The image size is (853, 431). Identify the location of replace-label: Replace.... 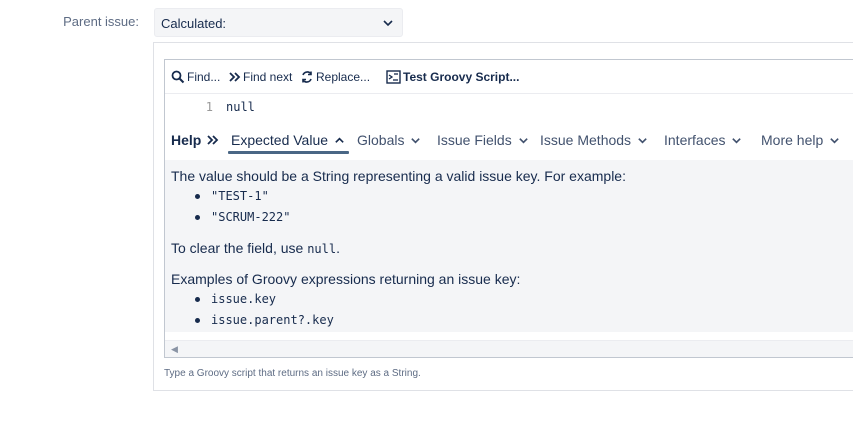
(343, 77).